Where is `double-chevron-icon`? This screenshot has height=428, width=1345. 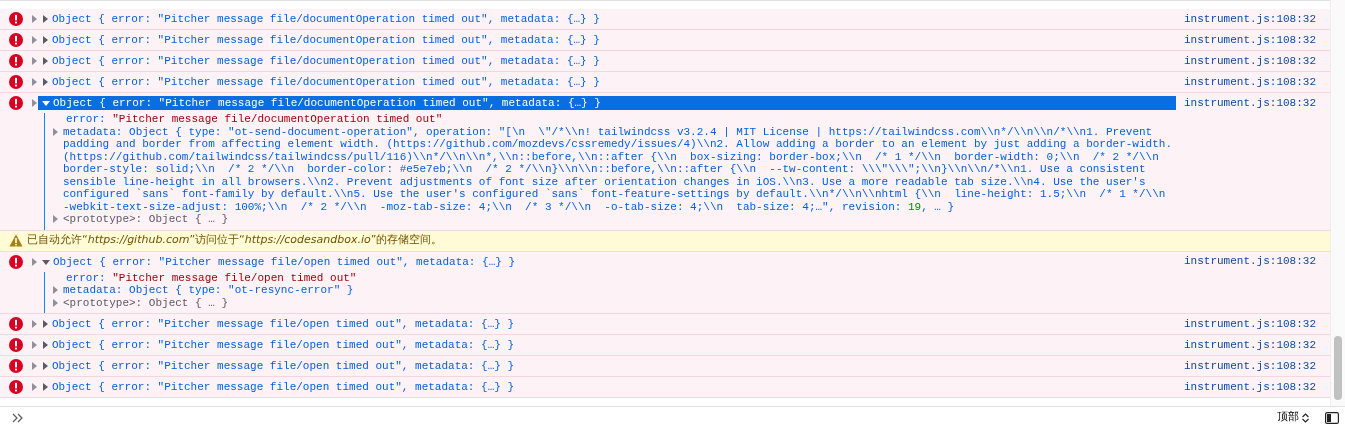 double-chevron-icon is located at coordinates (17, 417).